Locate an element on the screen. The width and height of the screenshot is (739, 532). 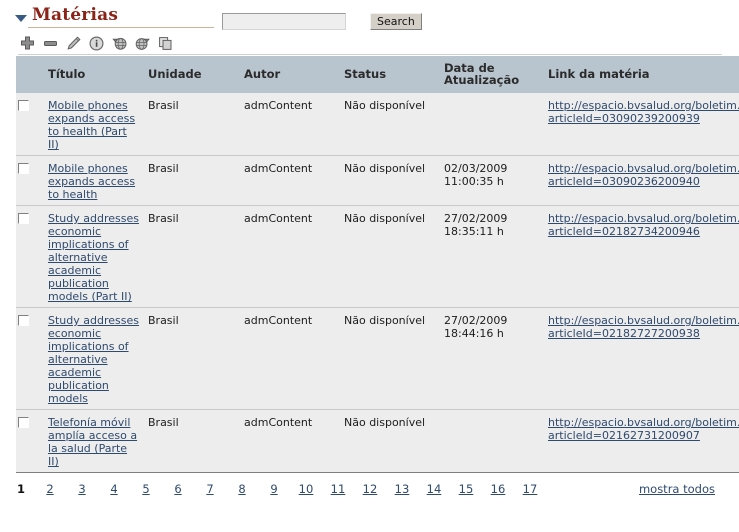
cell-titulo: Mobile phones expands access to health is located at coordinates (94, 180).